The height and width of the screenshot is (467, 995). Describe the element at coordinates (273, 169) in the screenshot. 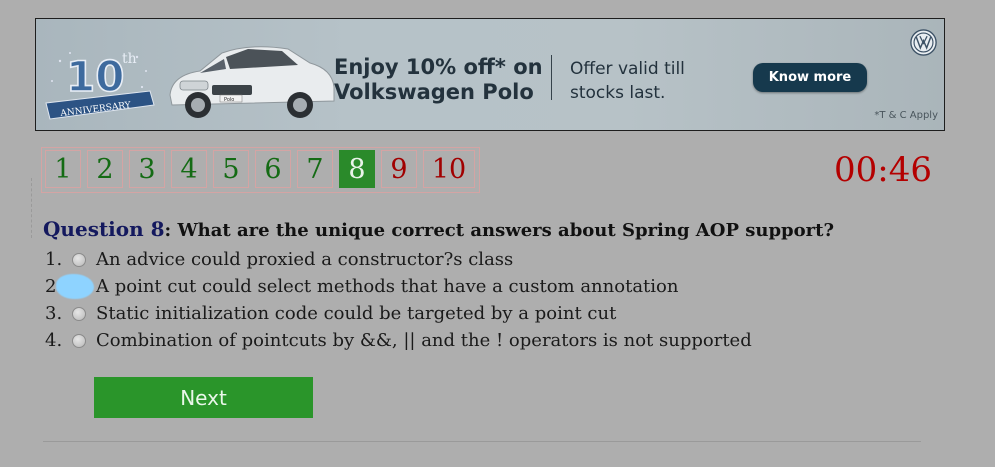

I see `question-nav-6: 6` at that location.